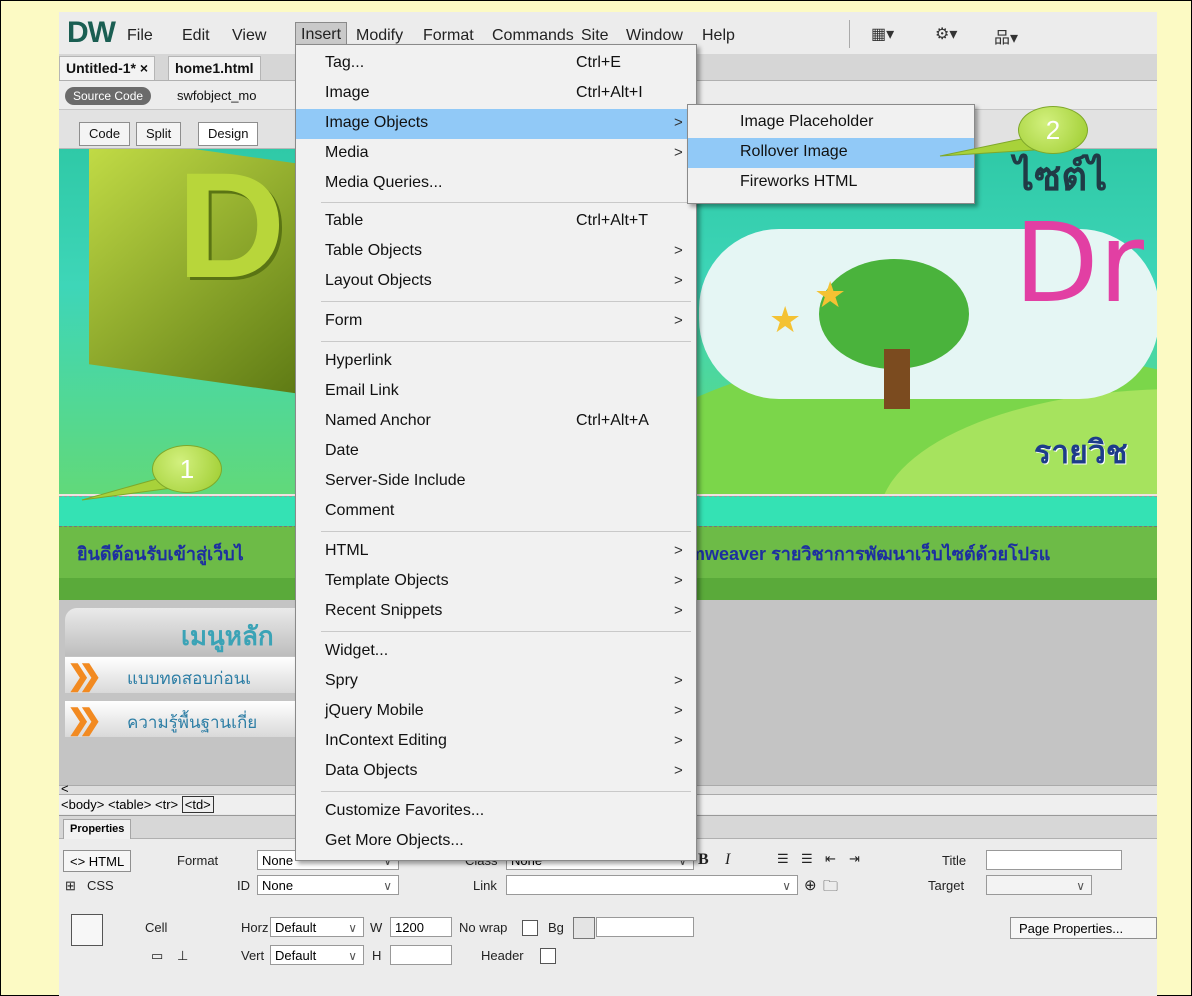 The width and height of the screenshot is (1192, 996). I want to click on menu-item-spry: Spry >, so click(496, 682).